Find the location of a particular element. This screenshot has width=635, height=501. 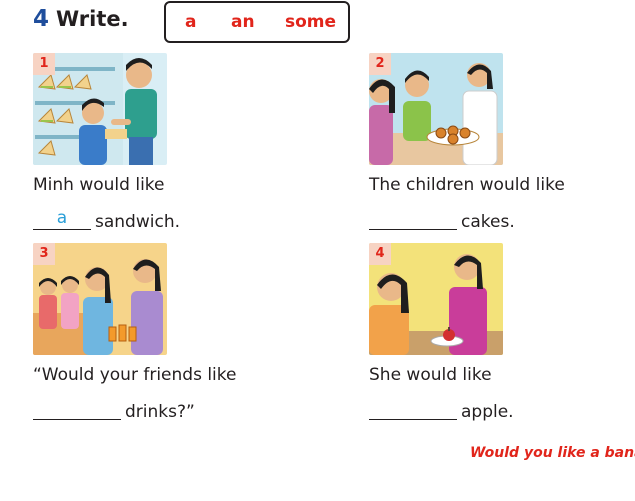

word-box: a an some is located at coordinates (257, 22).